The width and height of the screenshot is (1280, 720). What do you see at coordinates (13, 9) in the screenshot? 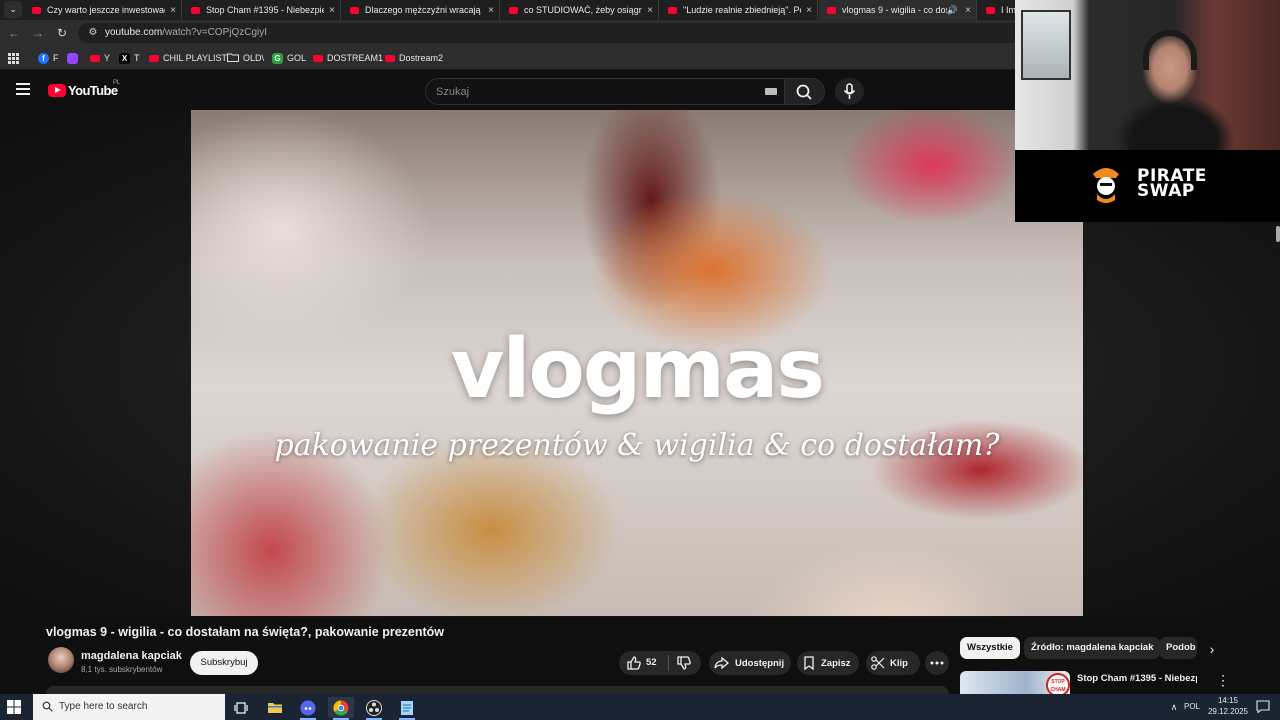
I see `tab-search-dropdown-icon: ⌄` at bounding box center [13, 9].